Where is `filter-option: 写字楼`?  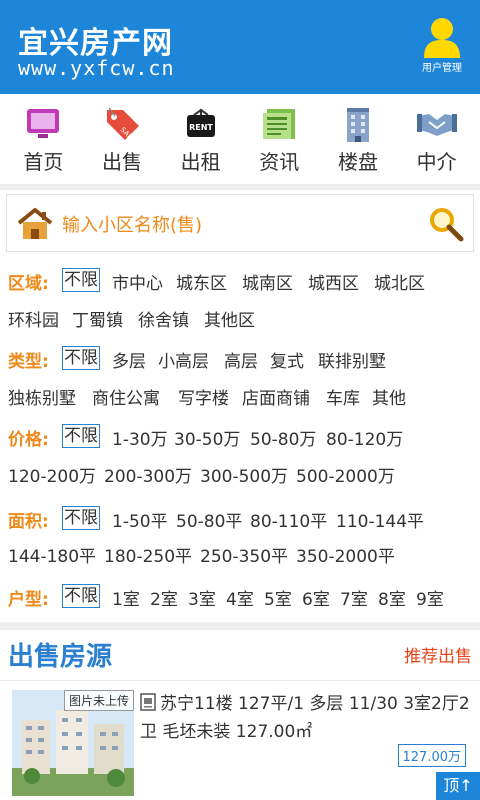
filter-option: 写字楼 is located at coordinates (203, 396).